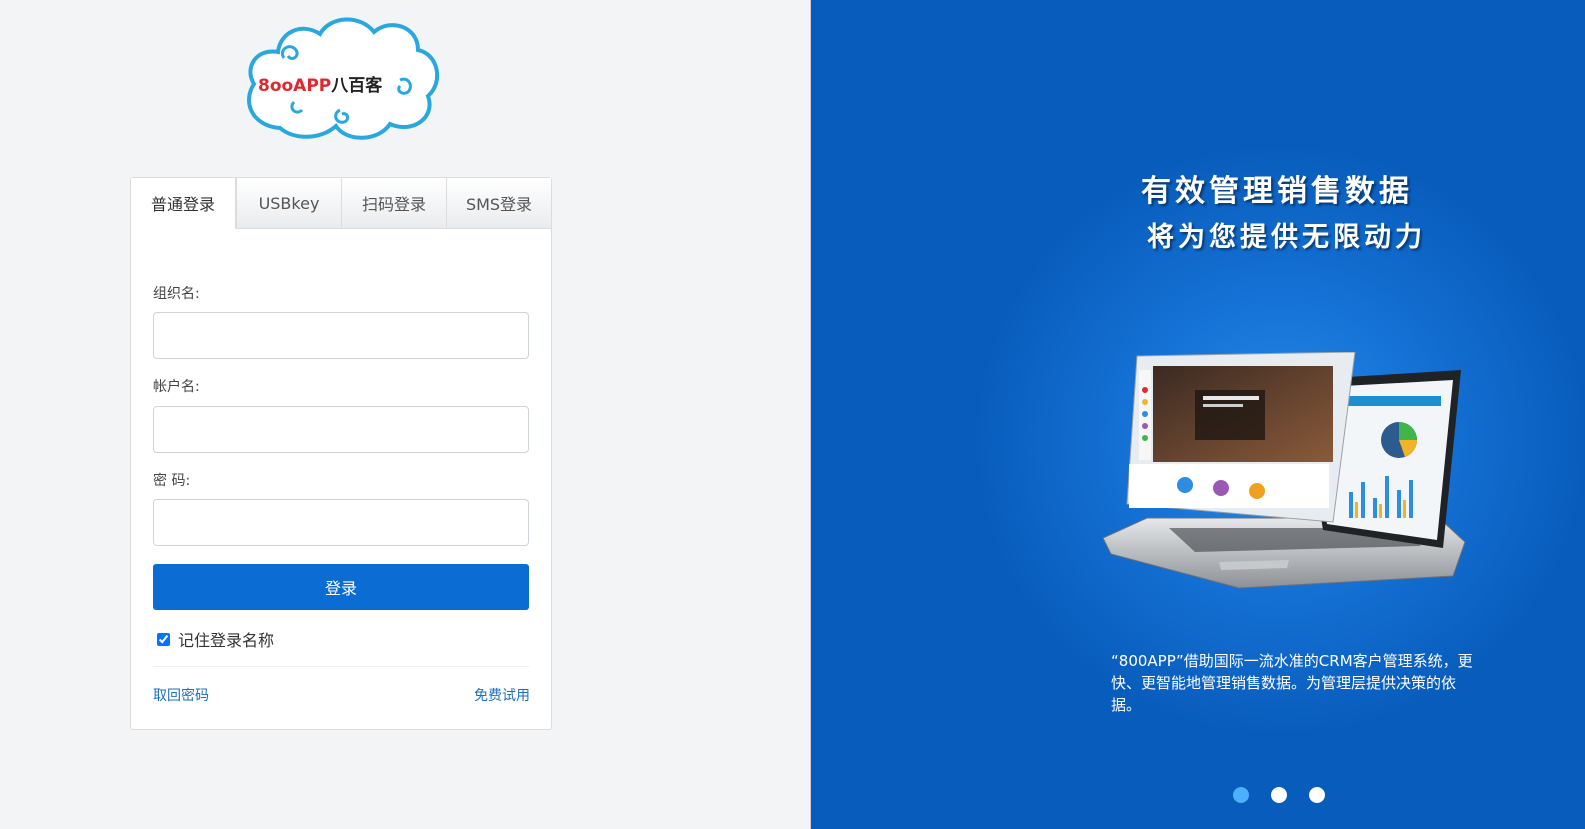 The width and height of the screenshot is (1585, 829). I want to click on tab-sms-login: SMS登录, so click(498, 203).